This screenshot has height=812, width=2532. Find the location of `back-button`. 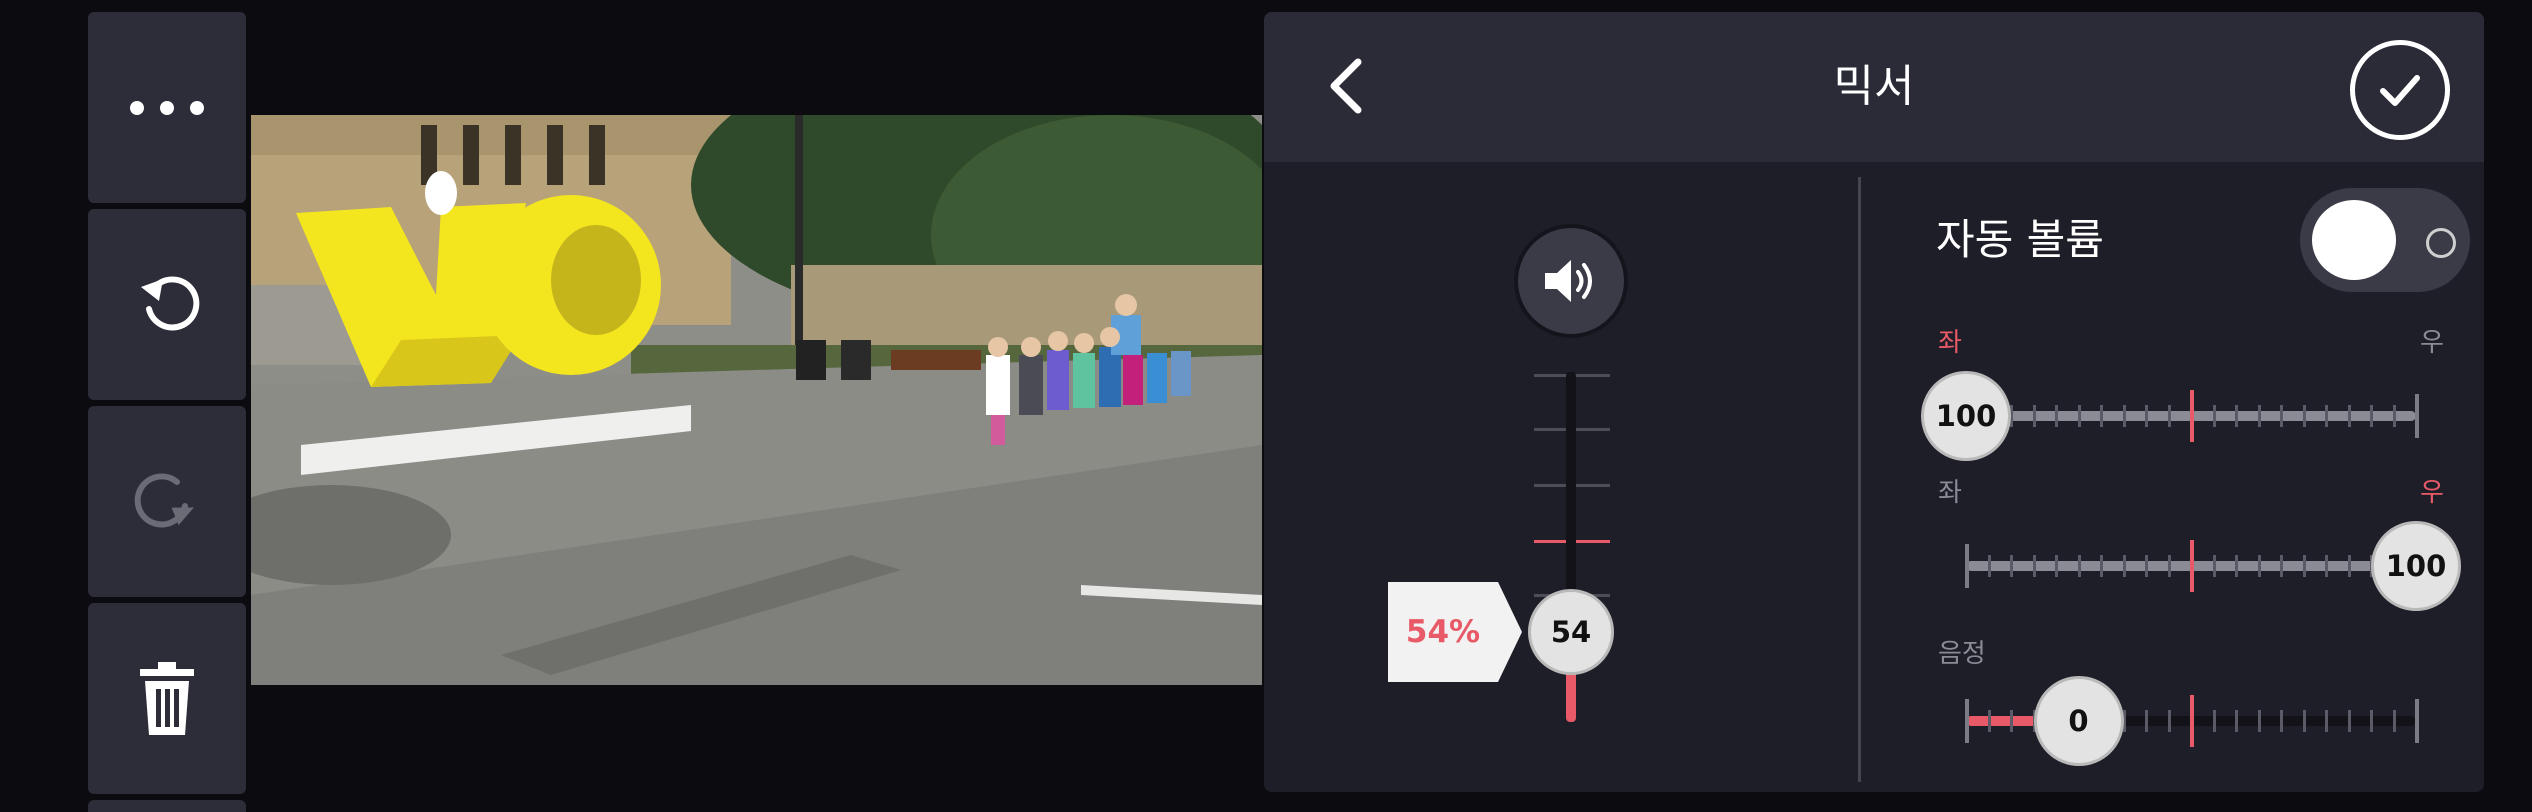

back-button is located at coordinates (1348, 86).